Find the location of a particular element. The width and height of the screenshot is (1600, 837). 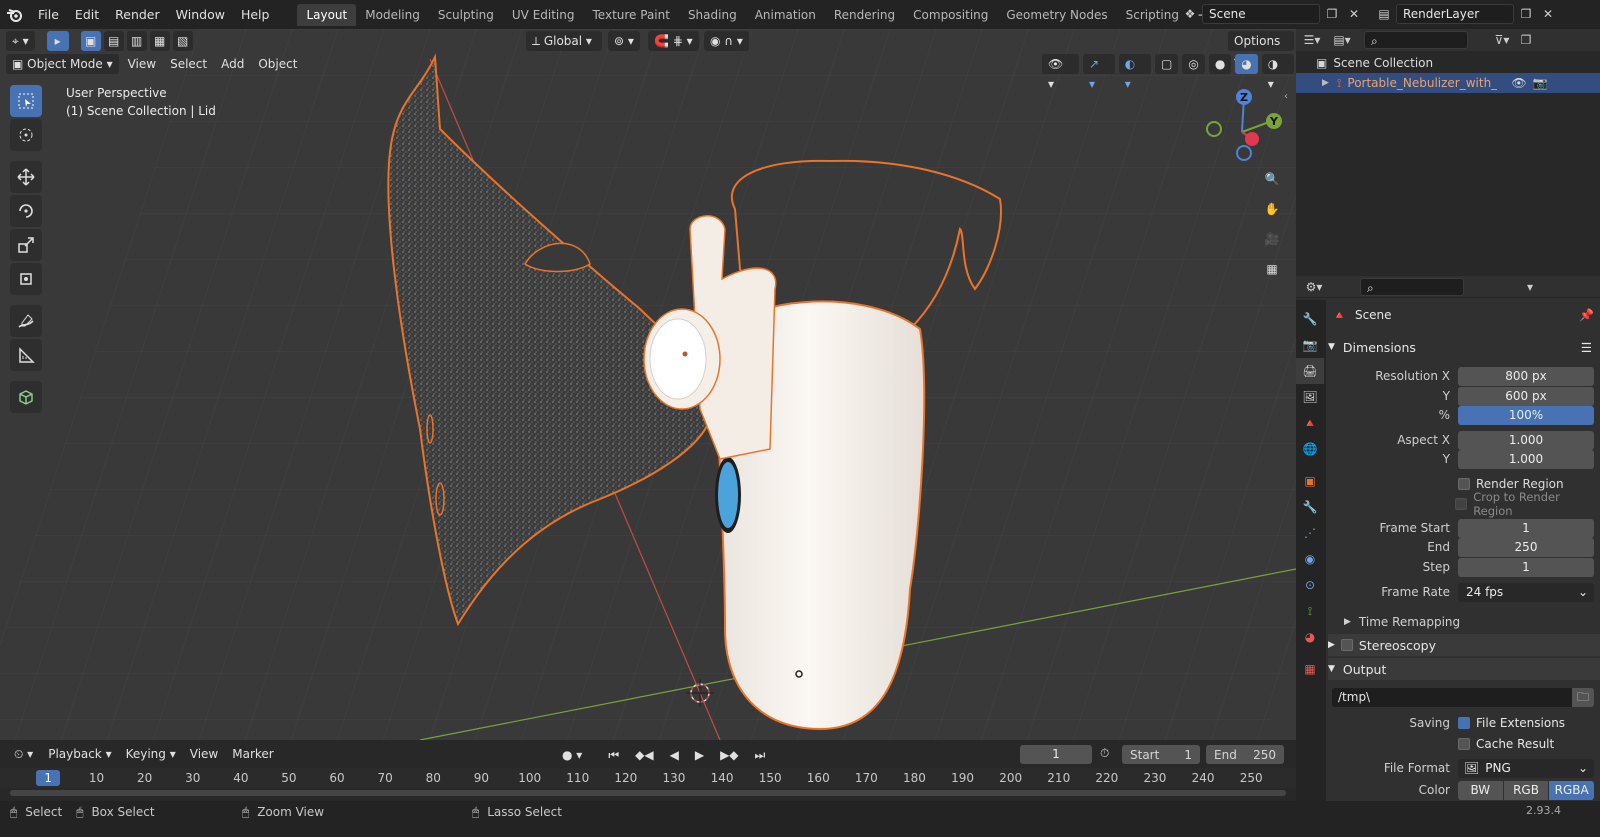

perspective-toggle-icon: ▦ is located at coordinates (1272, 269).